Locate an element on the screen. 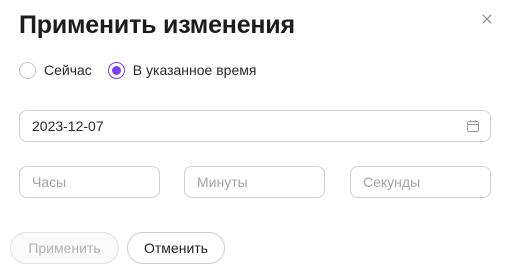 The width and height of the screenshot is (508, 272). cancel-button: Отменить is located at coordinates (176, 248).